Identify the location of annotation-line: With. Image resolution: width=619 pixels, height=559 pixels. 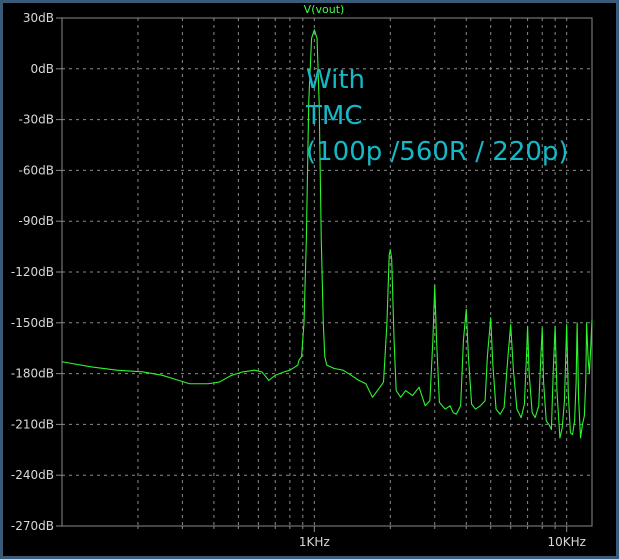
(335, 80).